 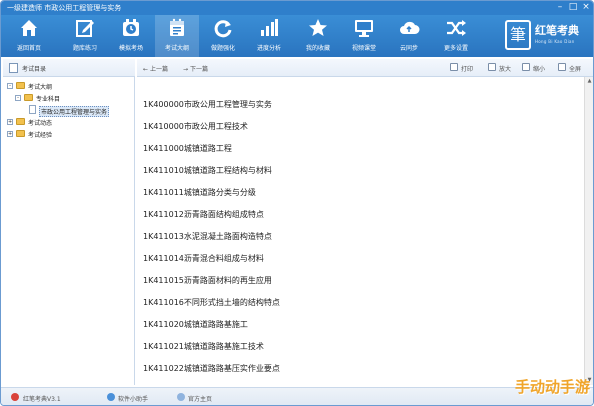 I want to click on fullscreen-button: 全屏, so click(x=575, y=68).